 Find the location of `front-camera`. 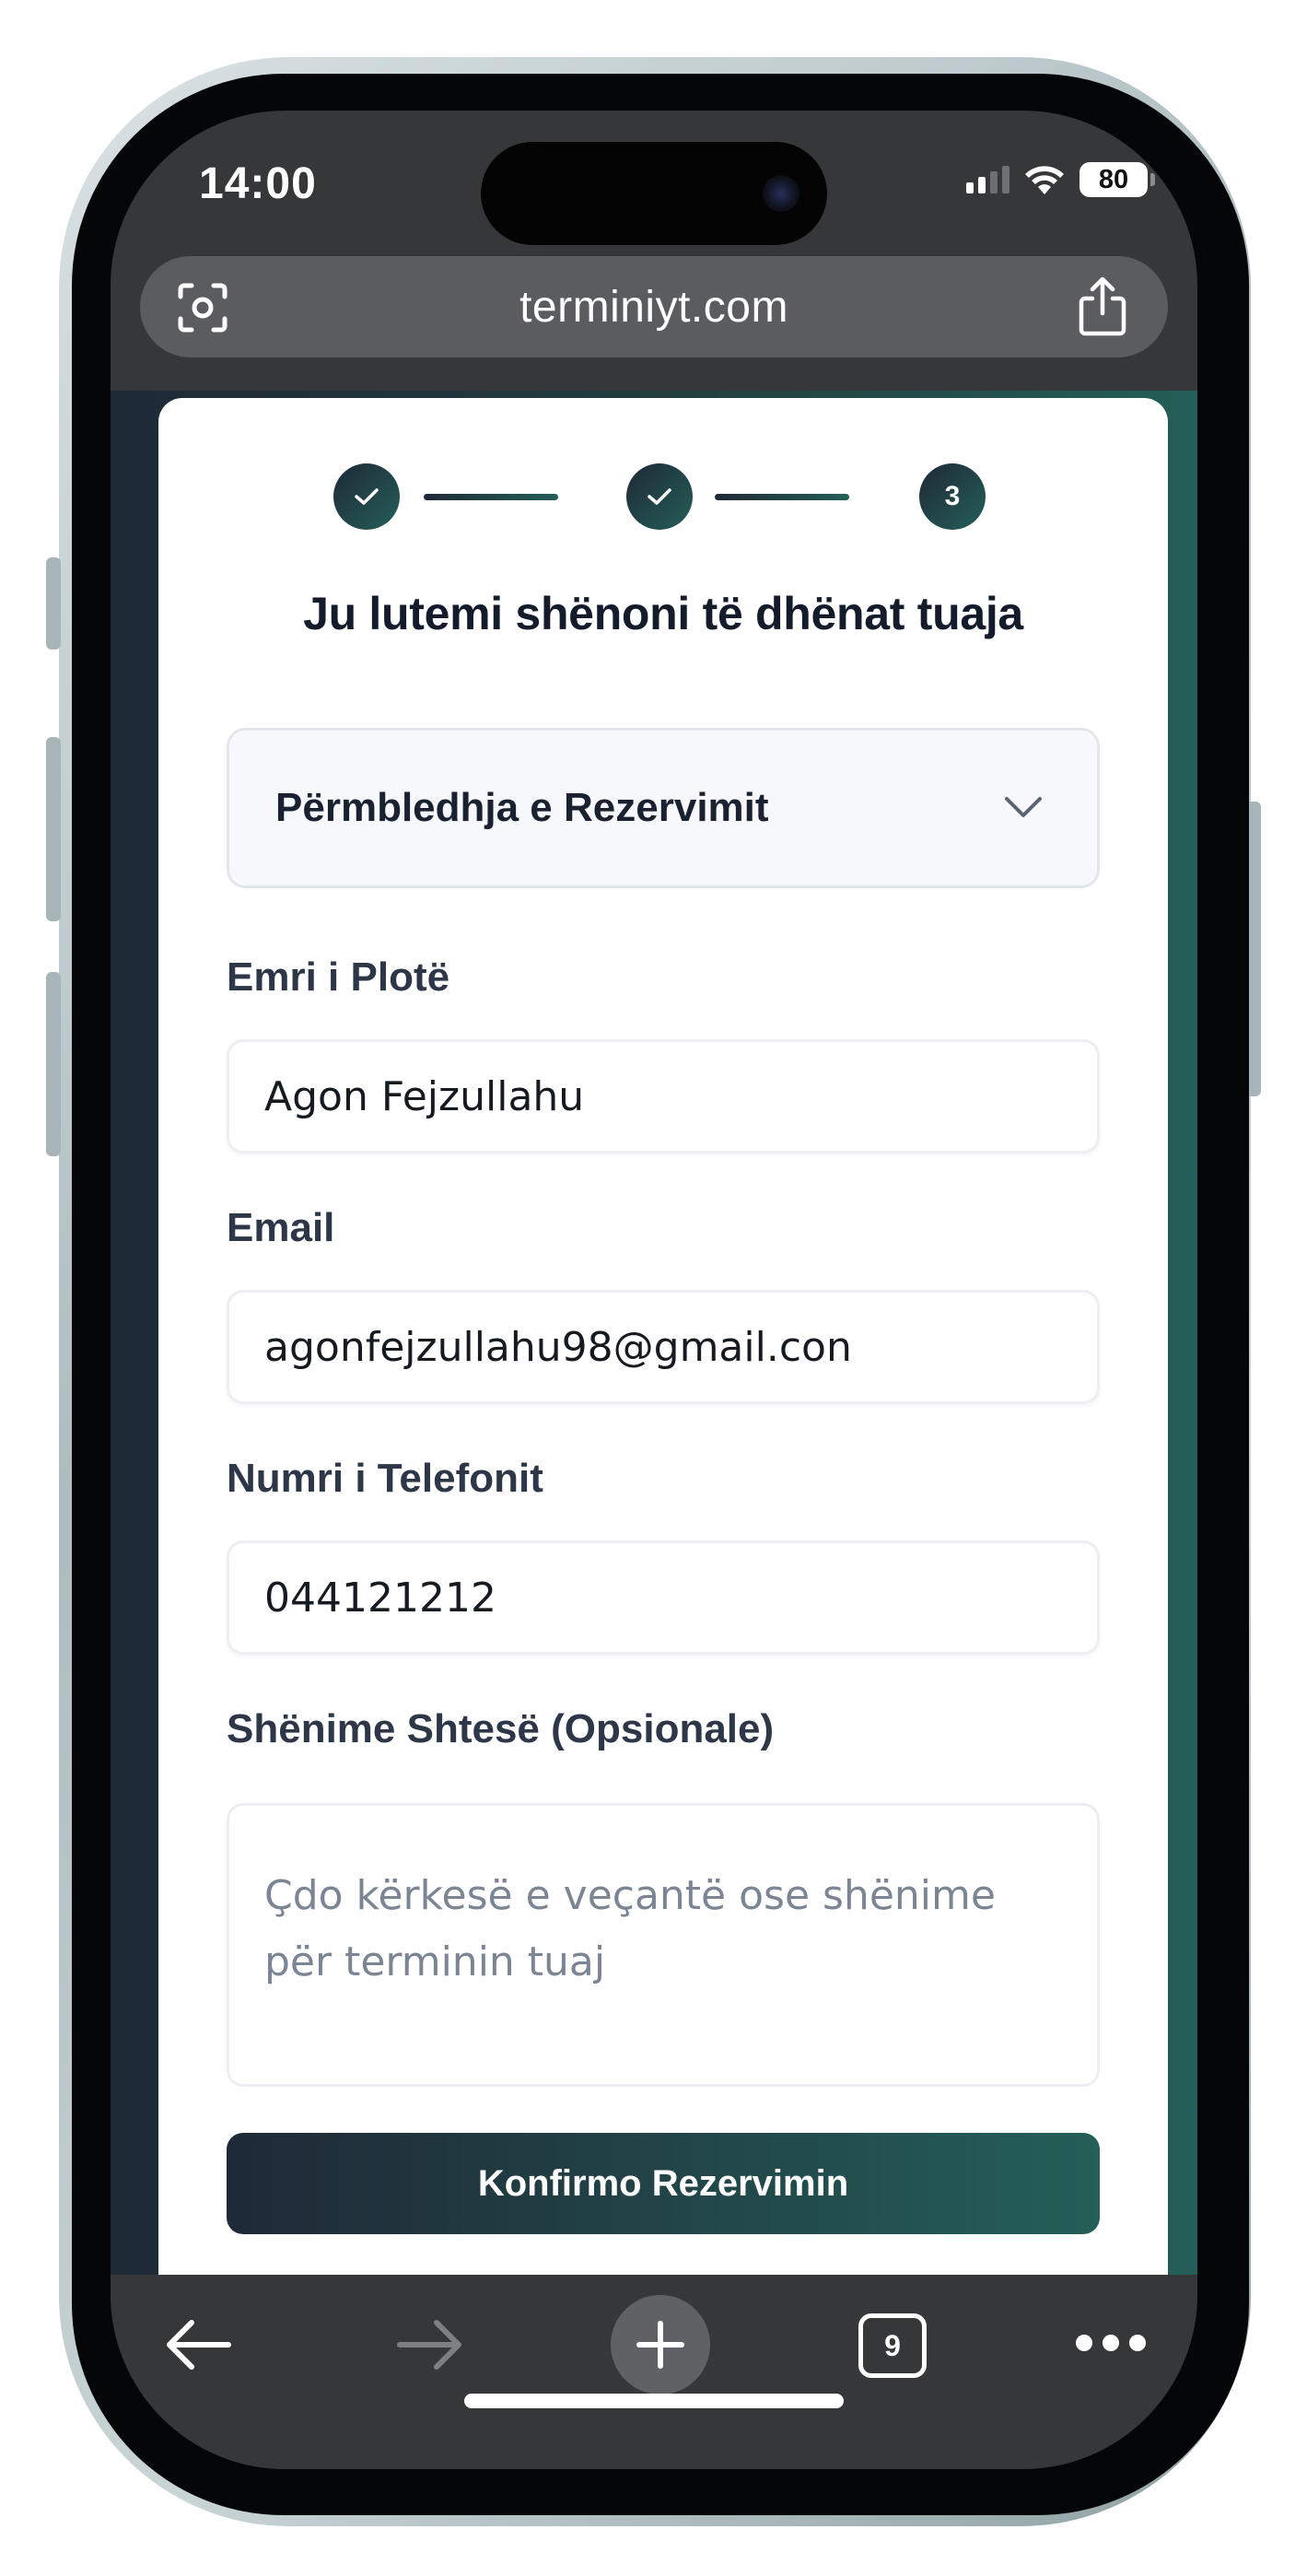

front-camera is located at coordinates (781, 193).